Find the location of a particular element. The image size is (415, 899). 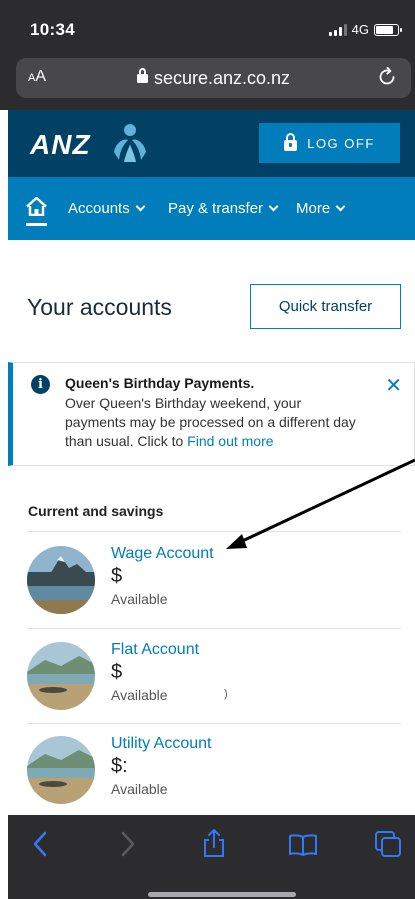

account-row: Flat Account $ Available ) is located at coordinates (214, 677).